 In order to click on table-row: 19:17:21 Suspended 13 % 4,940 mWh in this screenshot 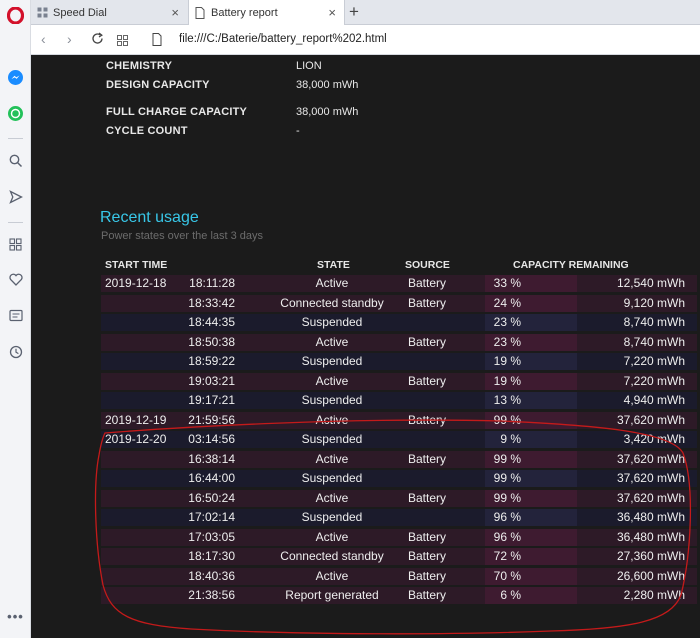, I will do `click(399, 400)`.